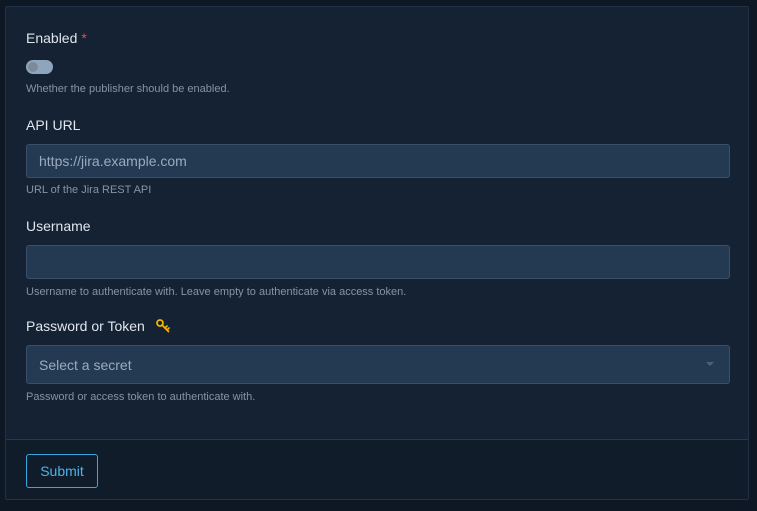  I want to click on password-label: Password or Token, so click(85, 326).